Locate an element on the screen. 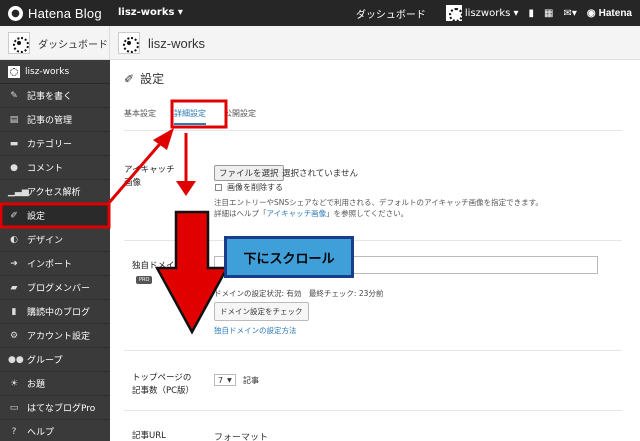 The image size is (640, 441). hatena-logo-icon: ● is located at coordinates (15, 13).